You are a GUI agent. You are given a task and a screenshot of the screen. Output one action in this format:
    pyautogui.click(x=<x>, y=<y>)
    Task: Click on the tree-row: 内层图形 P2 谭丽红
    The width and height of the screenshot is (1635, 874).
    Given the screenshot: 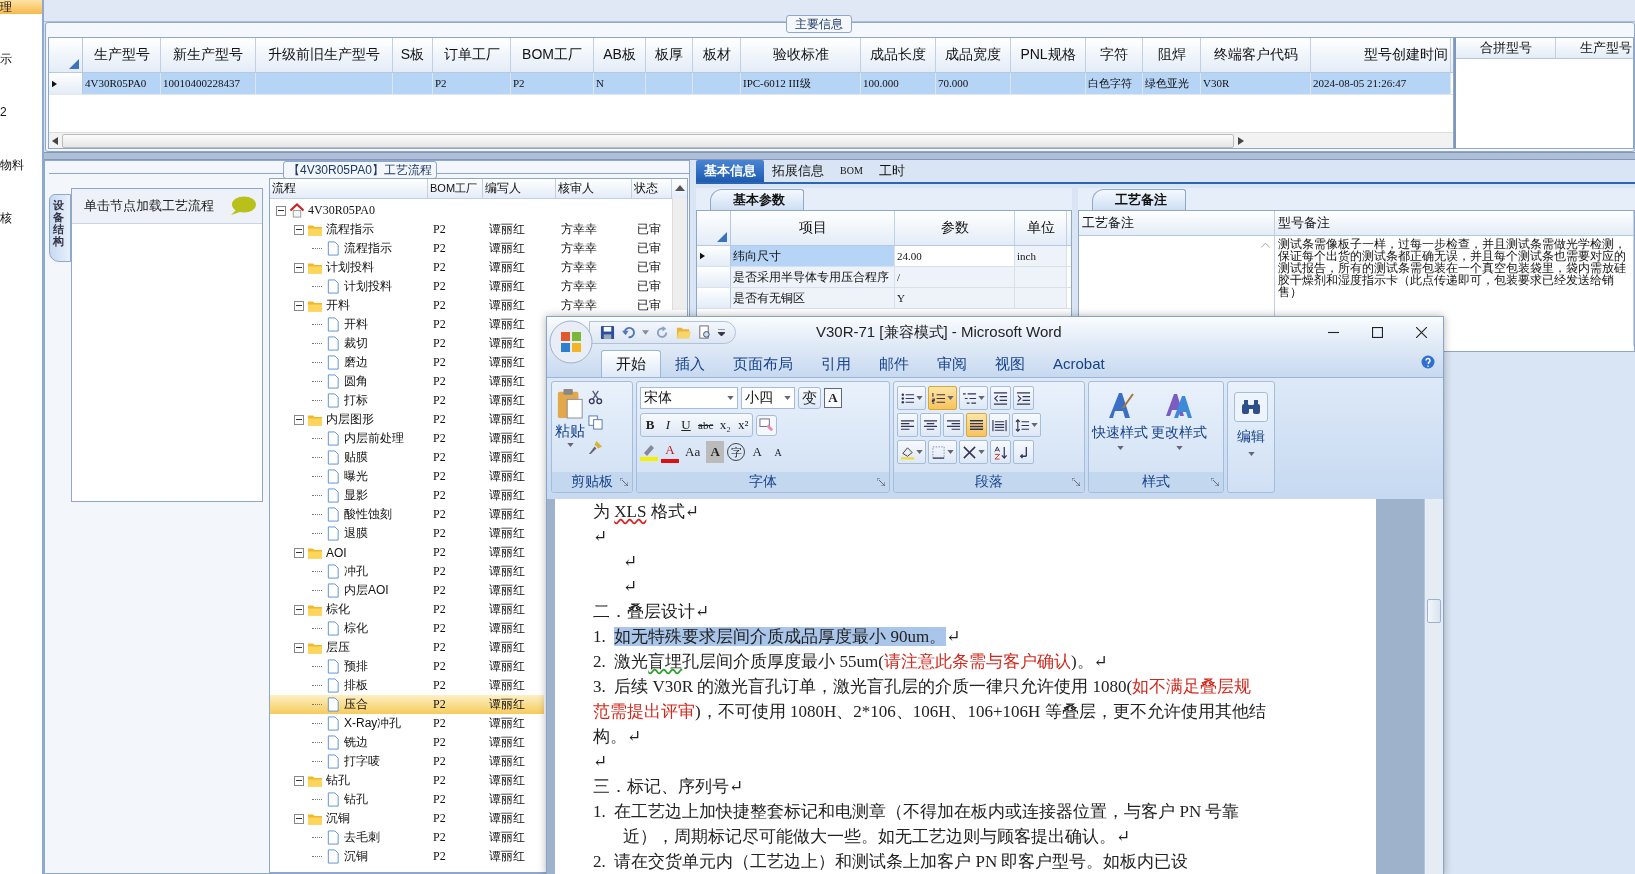 What is the action you would take?
    pyautogui.click(x=407, y=419)
    